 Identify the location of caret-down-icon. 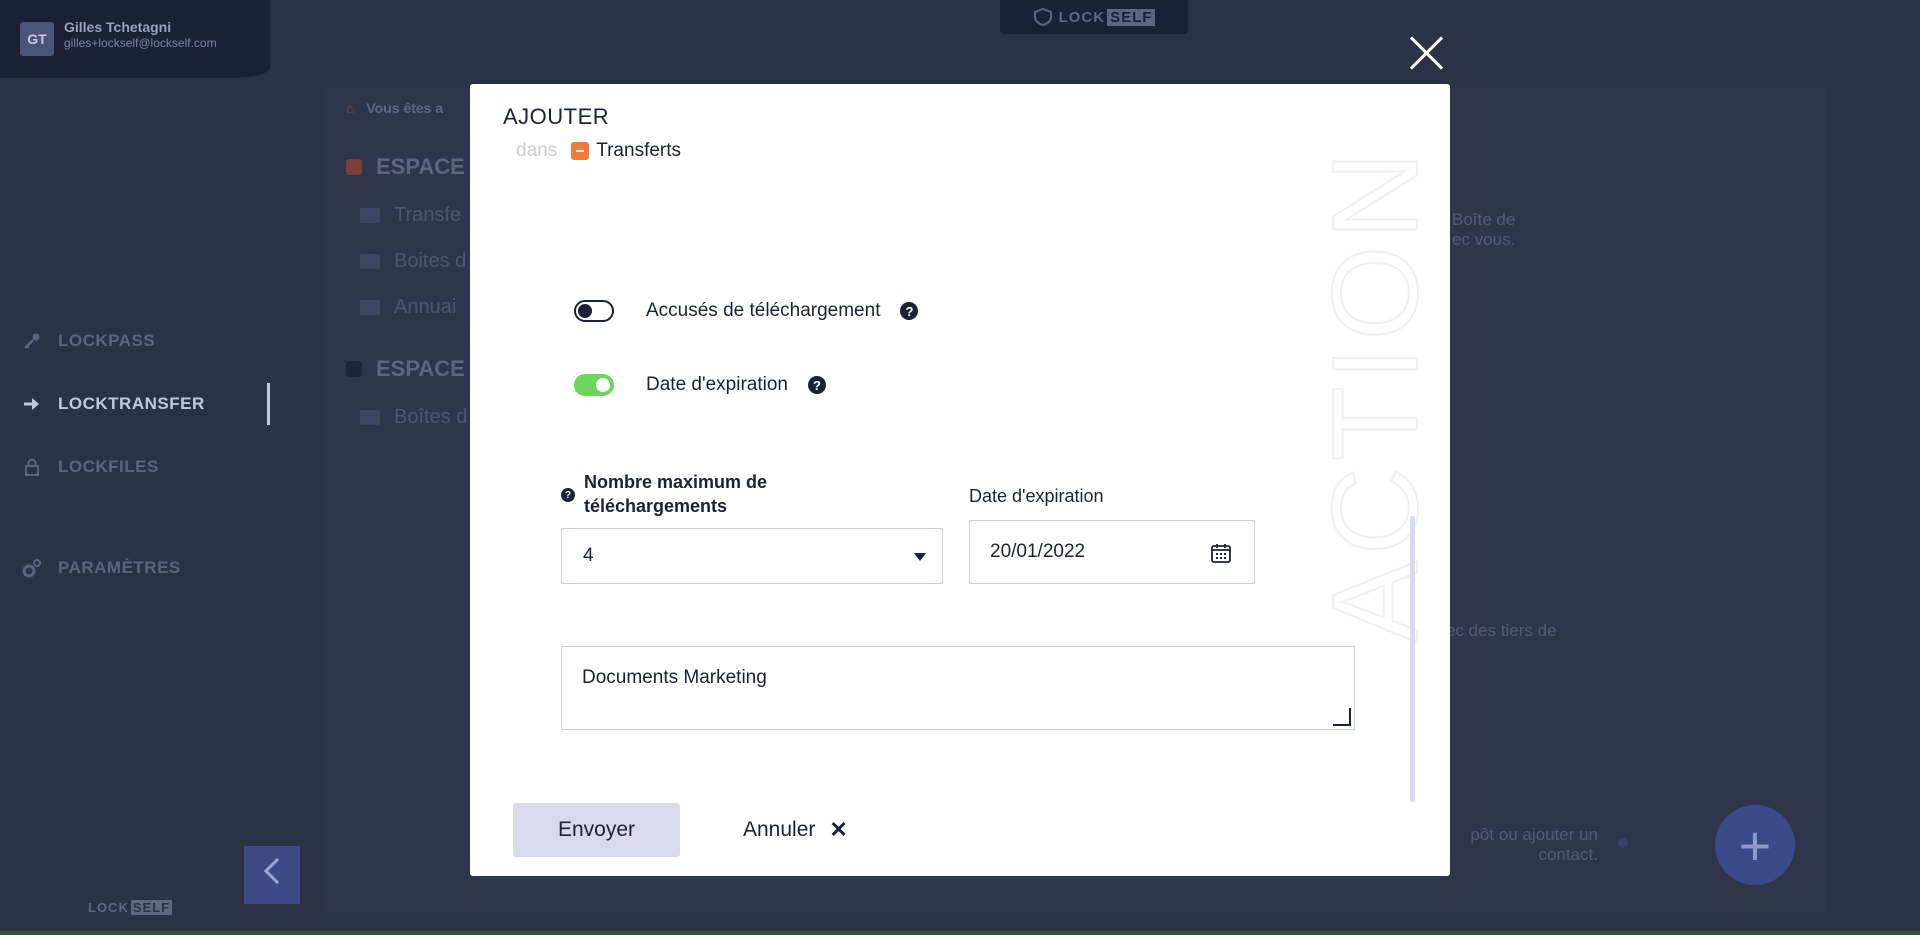
(920, 557).